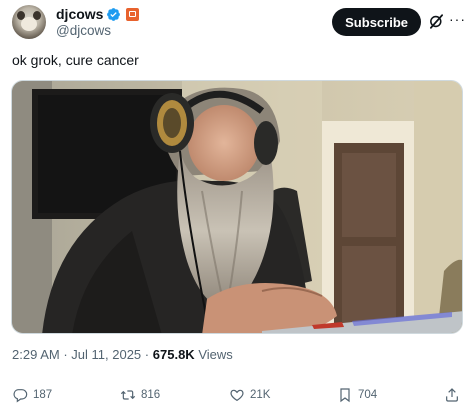 Image resolution: width=475 pixels, height=410 pixels. Describe the element at coordinates (32, 395) in the screenshot. I see `reply-button: 187` at that location.